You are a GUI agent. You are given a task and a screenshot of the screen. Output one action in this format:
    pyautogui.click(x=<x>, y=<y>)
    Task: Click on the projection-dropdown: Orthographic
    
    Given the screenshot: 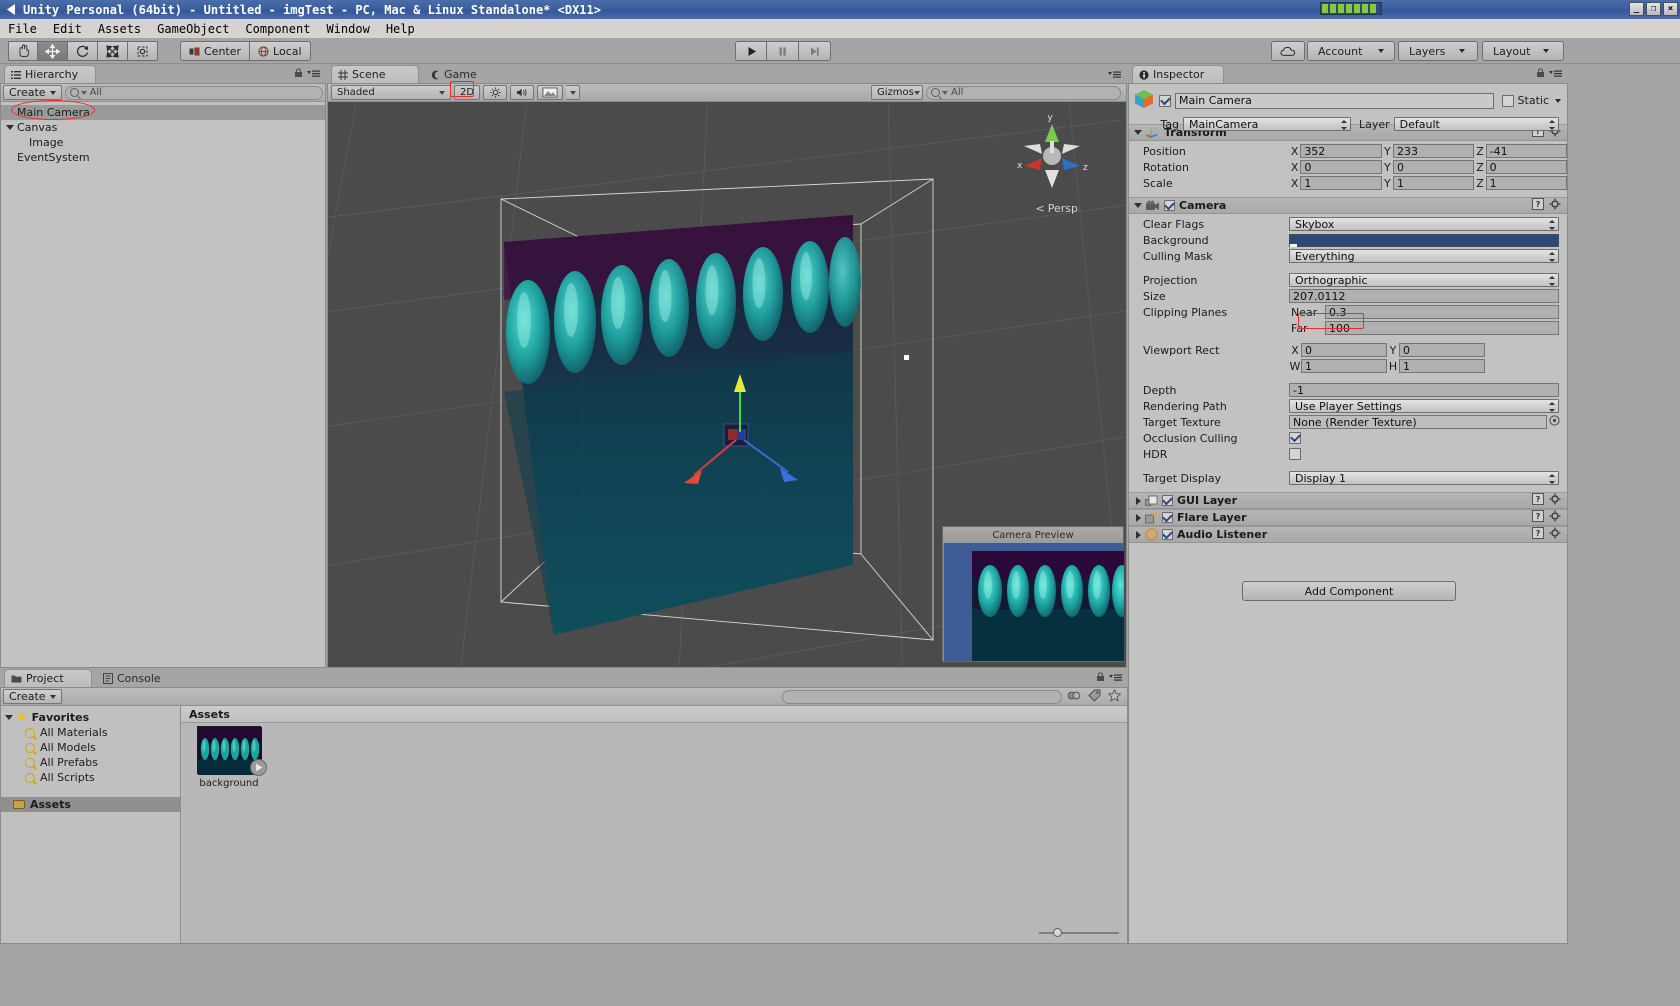 What is the action you would take?
    pyautogui.click(x=1424, y=280)
    